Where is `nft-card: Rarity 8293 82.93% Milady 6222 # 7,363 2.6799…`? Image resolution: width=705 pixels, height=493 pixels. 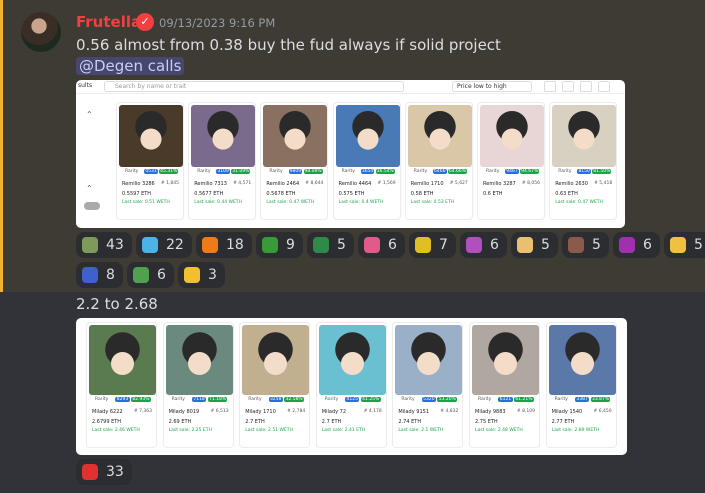
nft-card: Rarity 8293 82.93% Milady 6222 # 7,363 2.6799… is located at coordinates (121, 385).